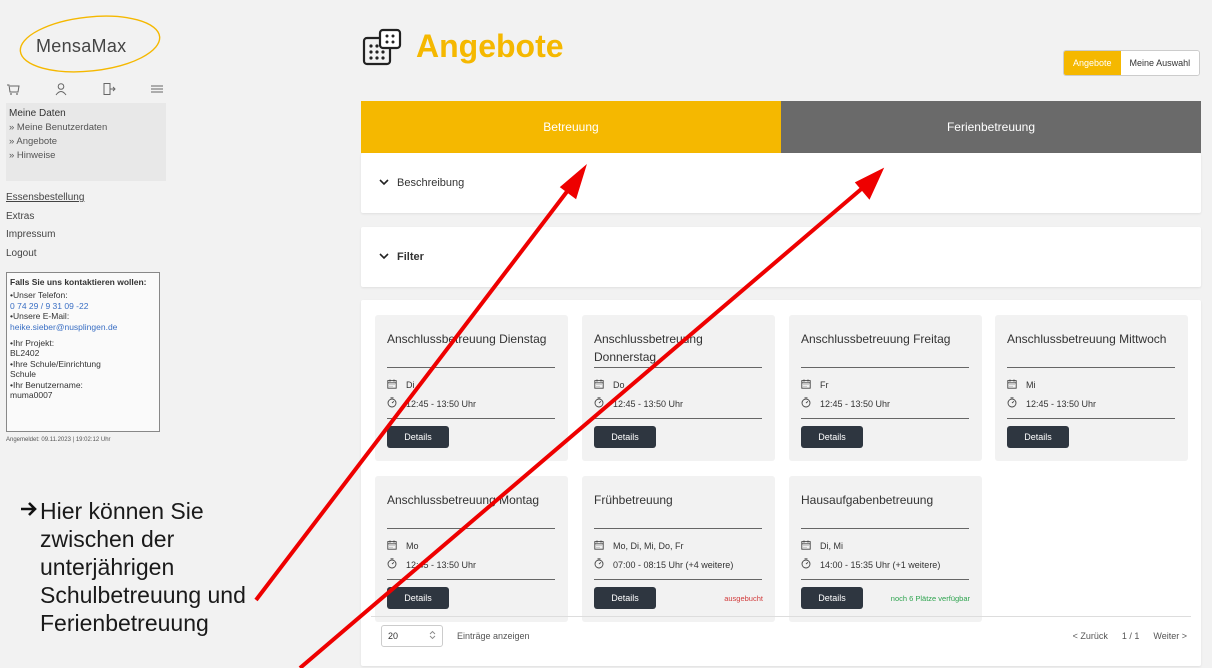 The height and width of the screenshot is (668, 1212). What do you see at coordinates (124, 623) in the screenshot?
I see `annotation-line: Ferienbetreuung` at bounding box center [124, 623].